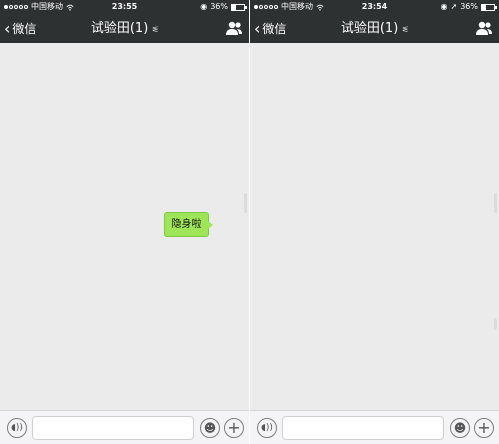 This screenshot has height=444, width=499. What do you see at coordinates (188, 224) in the screenshot?
I see `message-bubble-self: 隐身啦` at bounding box center [188, 224].